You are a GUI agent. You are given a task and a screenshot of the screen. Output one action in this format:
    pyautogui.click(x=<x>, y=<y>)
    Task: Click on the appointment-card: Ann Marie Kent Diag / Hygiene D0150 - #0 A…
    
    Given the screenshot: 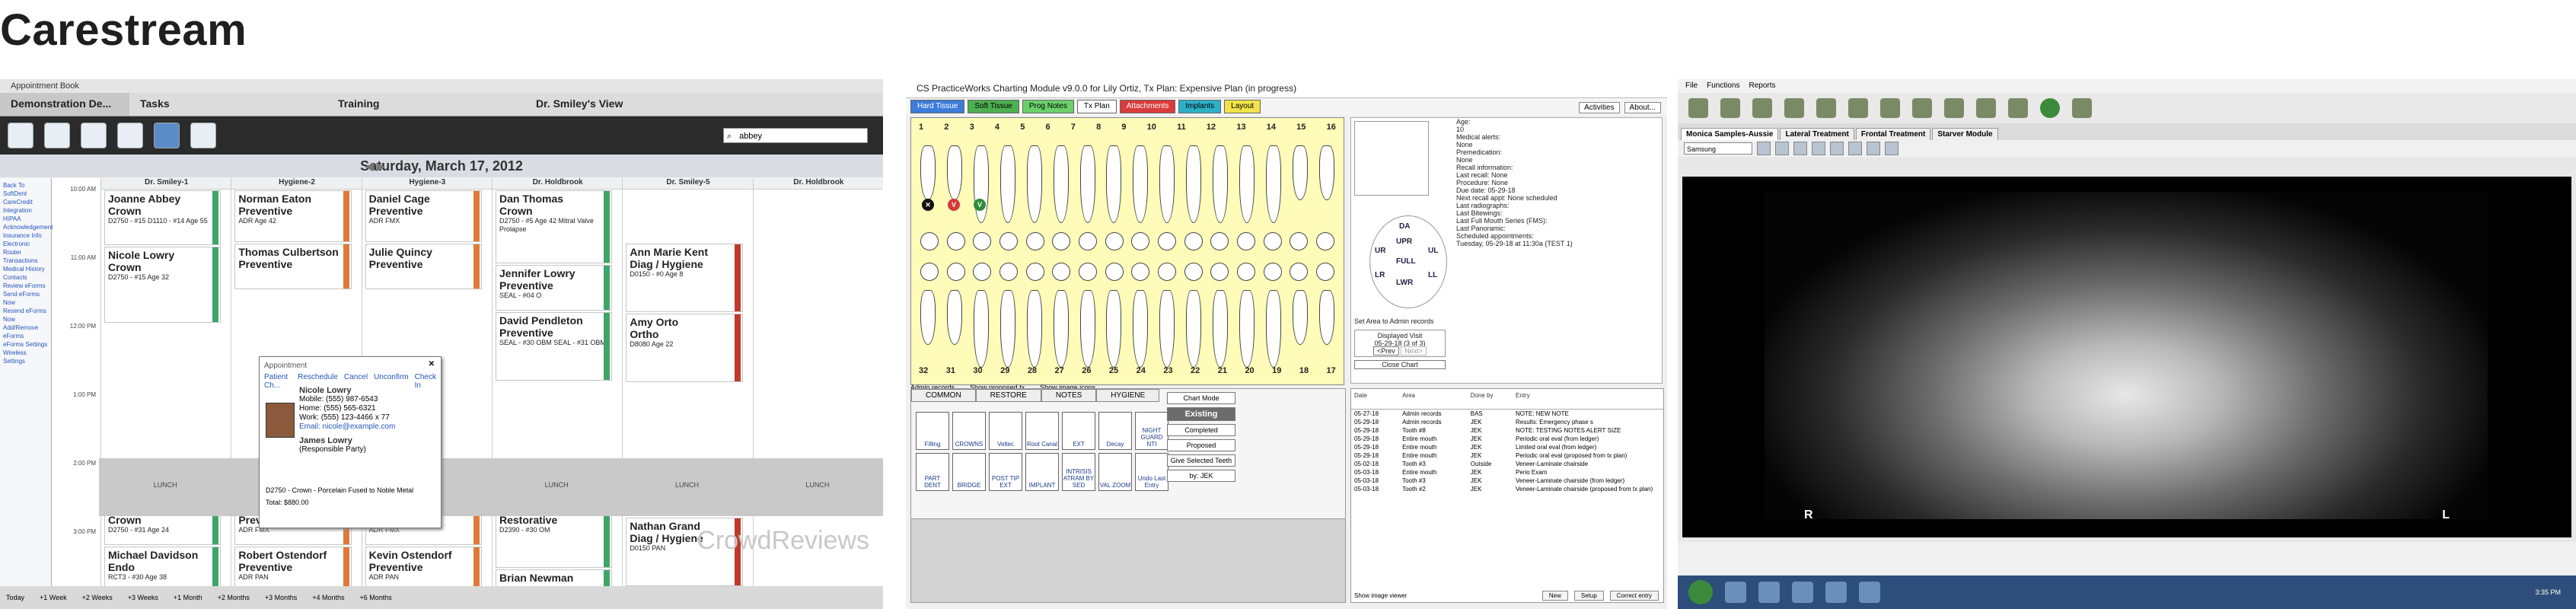 What is the action you would take?
    pyautogui.click(x=684, y=278)
    